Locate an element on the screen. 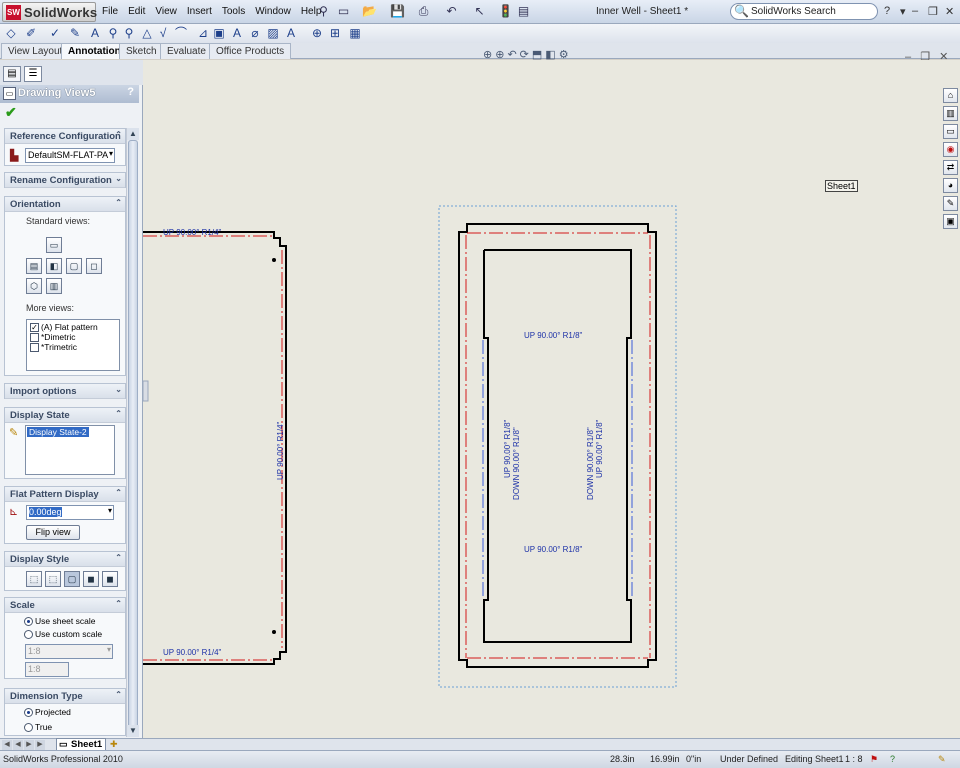 This screenshot has width=960, height=768. datum-target-icon: ⊿ is located at coordinates (203, 33).